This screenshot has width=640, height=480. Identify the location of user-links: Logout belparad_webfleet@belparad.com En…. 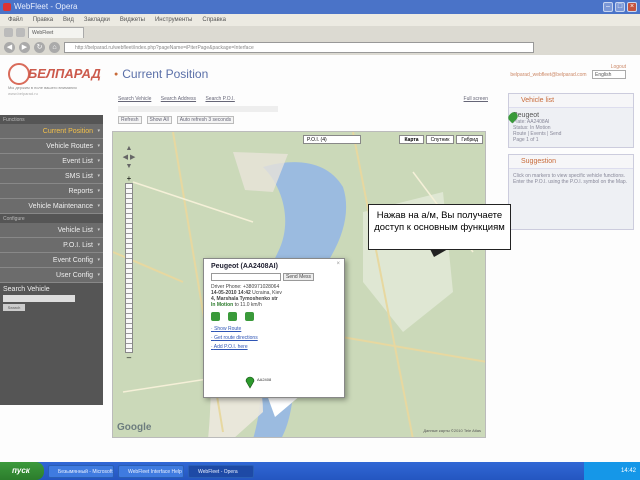
(568, 71).